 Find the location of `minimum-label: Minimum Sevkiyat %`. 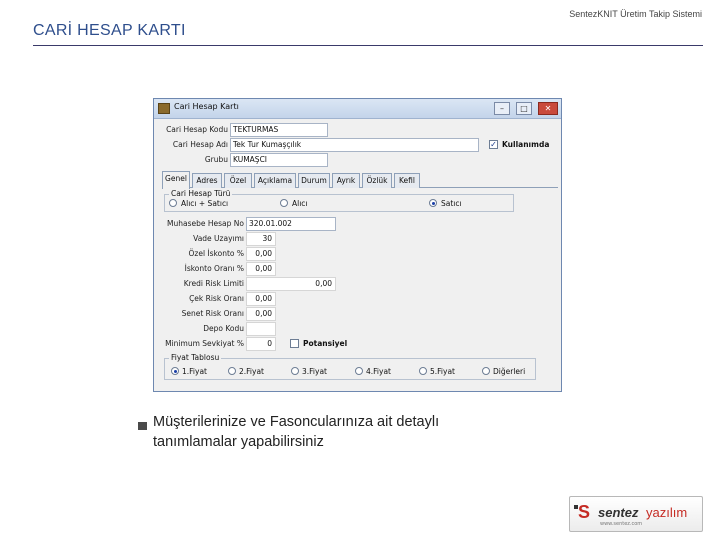

minimum-label: Minimum Sevkiyat % is located at coordinates (204, 343).